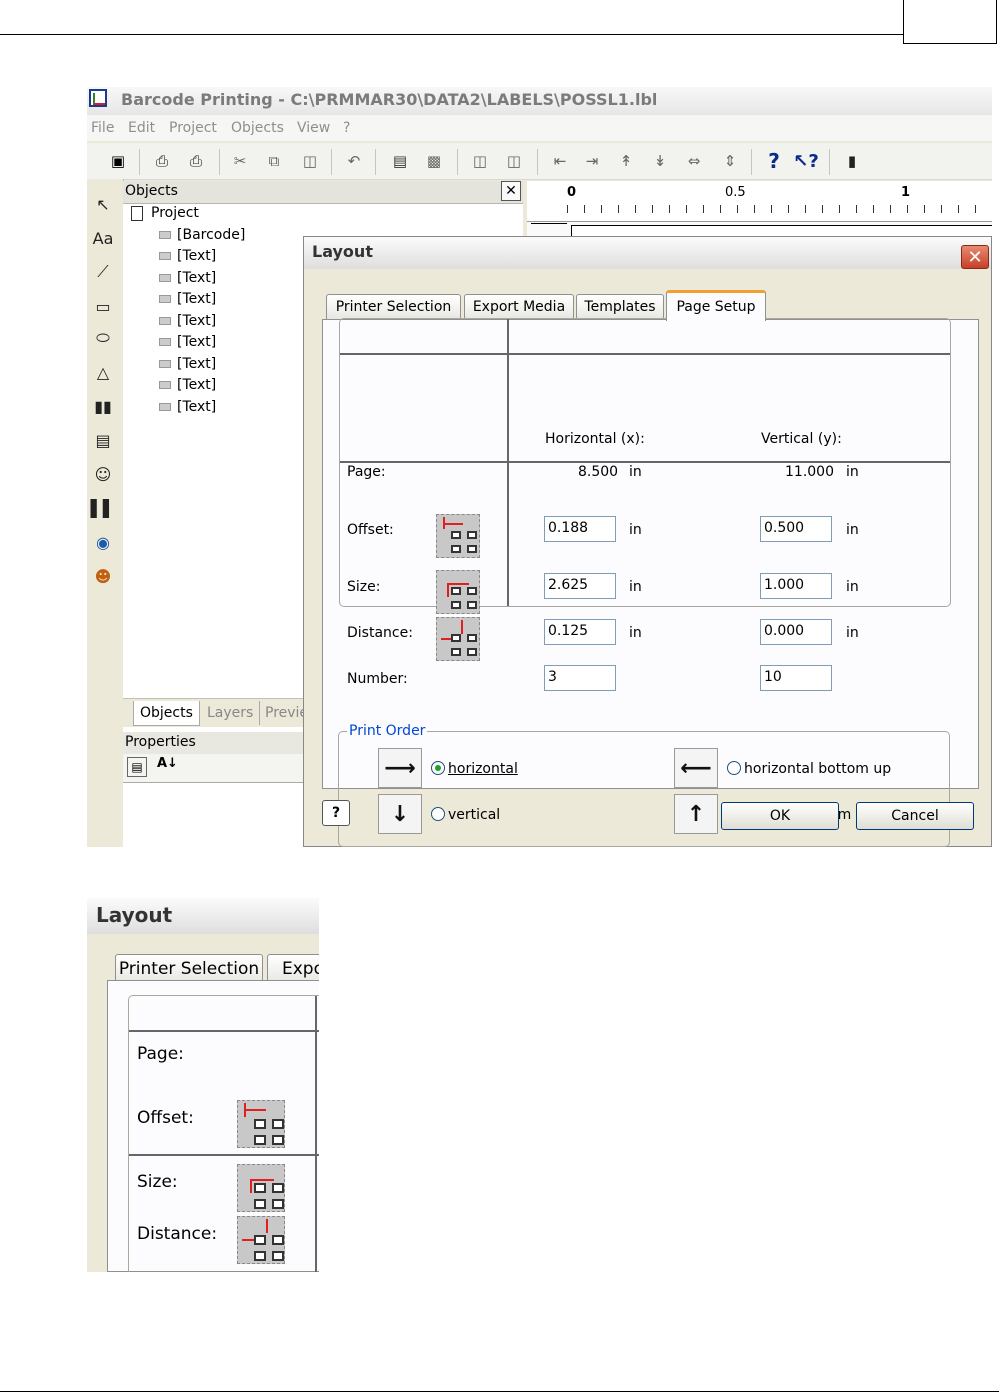 The image size is (999, 1397). Describe the element at coordinates (592, 161) in the screenshot. I see `align-right-icon: ⇥` at that location.